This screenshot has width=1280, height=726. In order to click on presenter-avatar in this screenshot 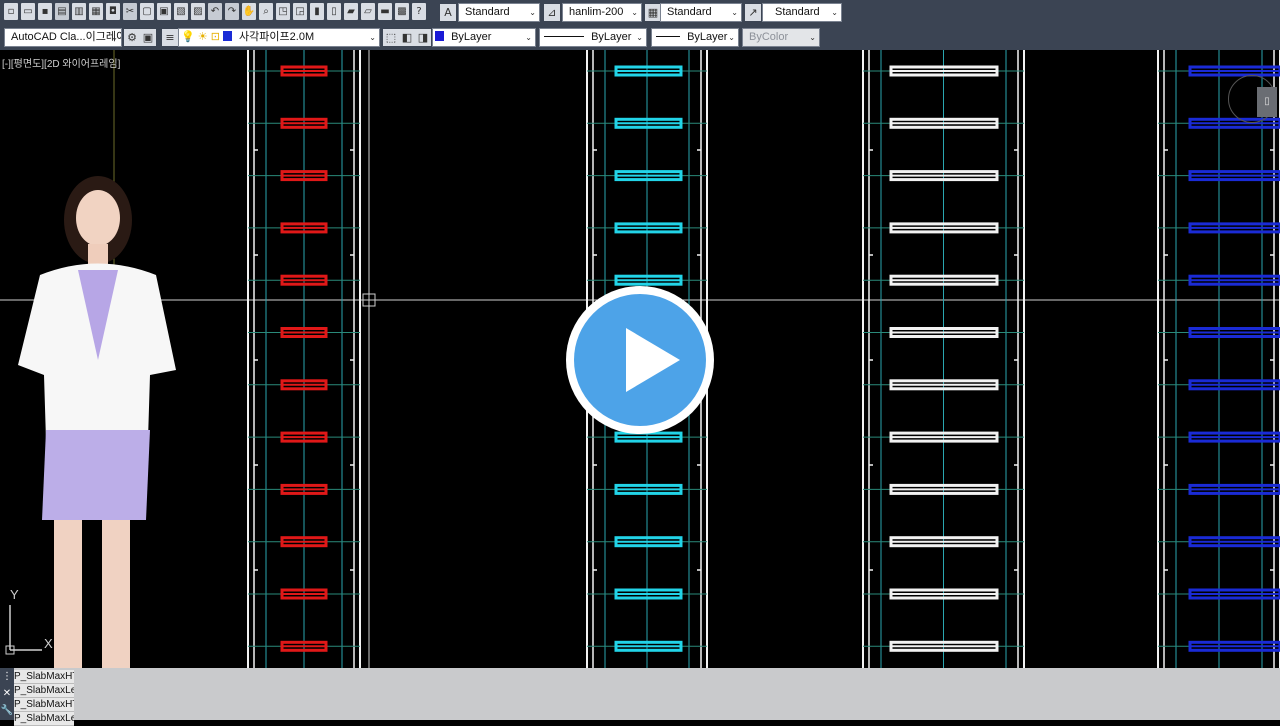, I will do `click(97, 442)`.